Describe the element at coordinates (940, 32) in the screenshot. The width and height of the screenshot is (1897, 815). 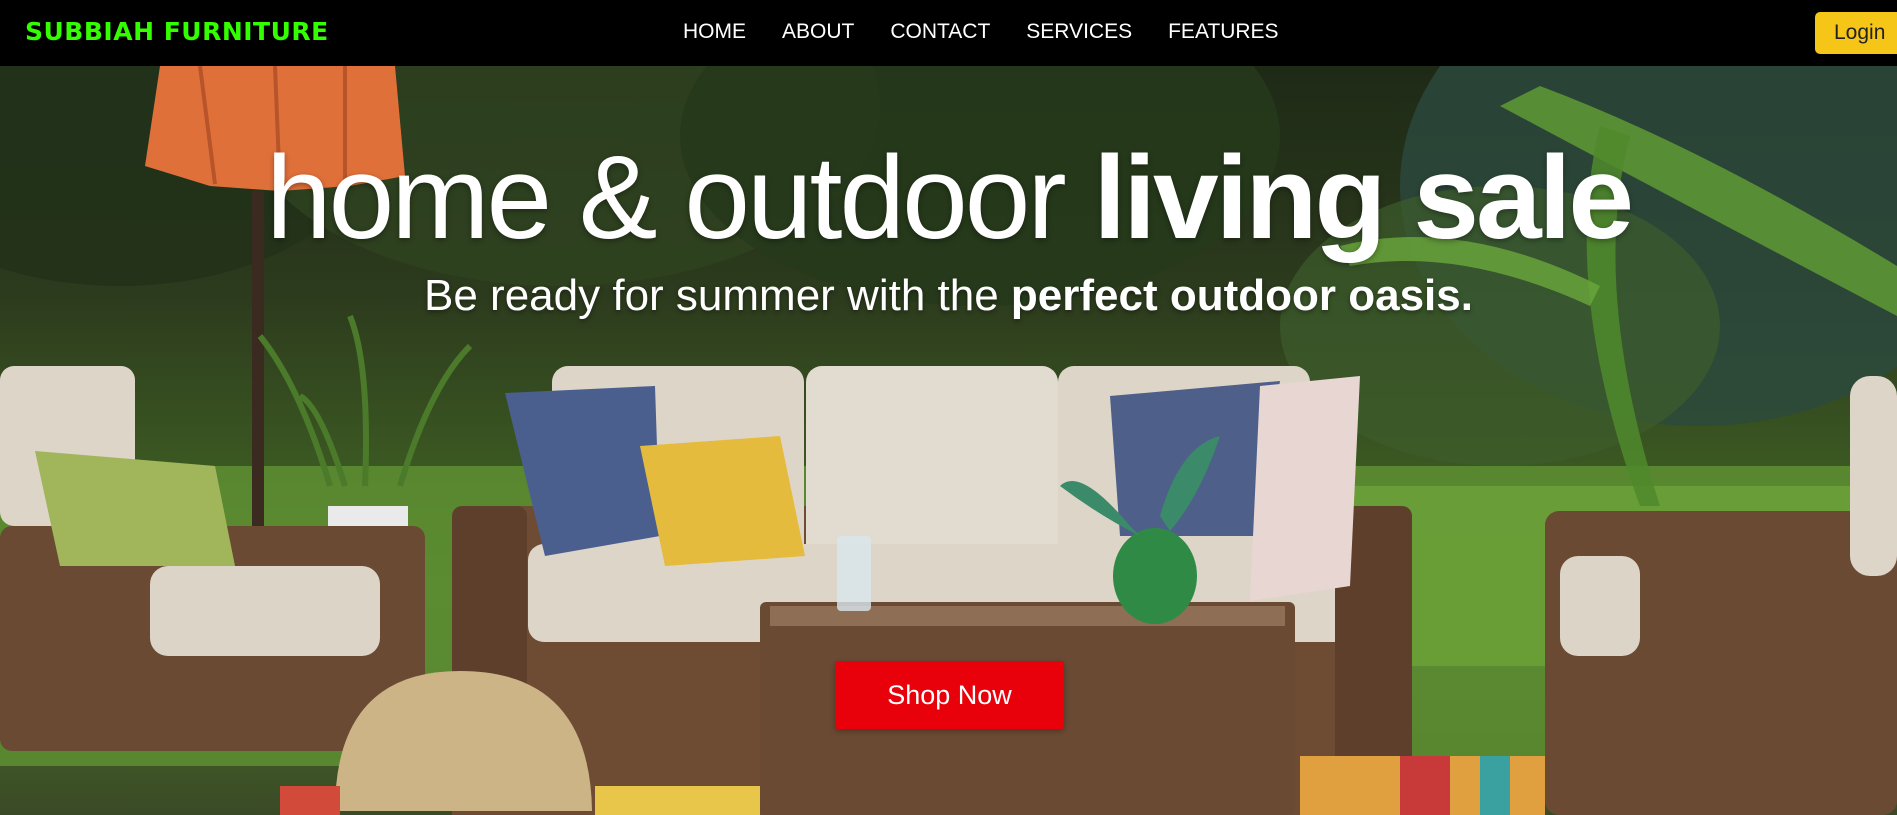
I see `nav-link-contact: CONTACT` at that location.